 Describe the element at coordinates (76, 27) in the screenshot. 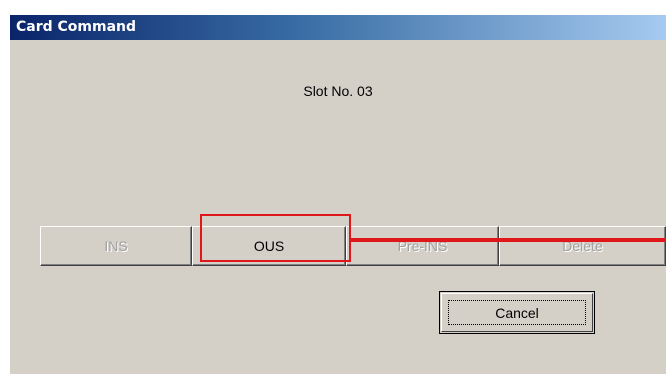

I see `window-title: Card Command` at that location.